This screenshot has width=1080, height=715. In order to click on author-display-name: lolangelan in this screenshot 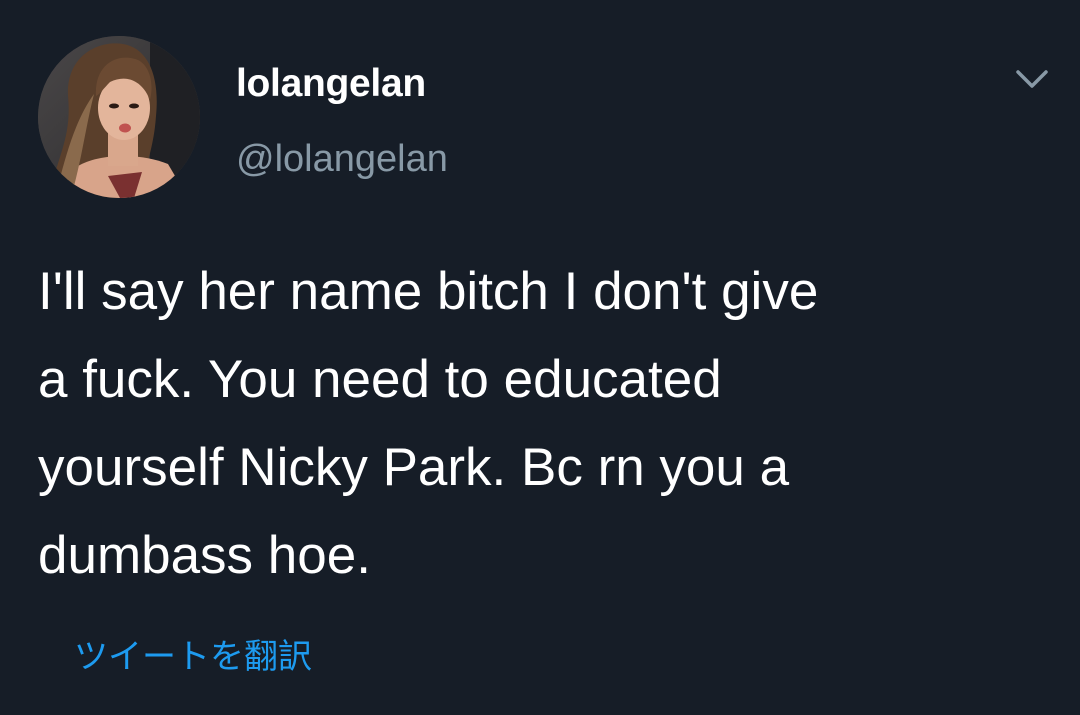, I will do `click(331, 84)`.